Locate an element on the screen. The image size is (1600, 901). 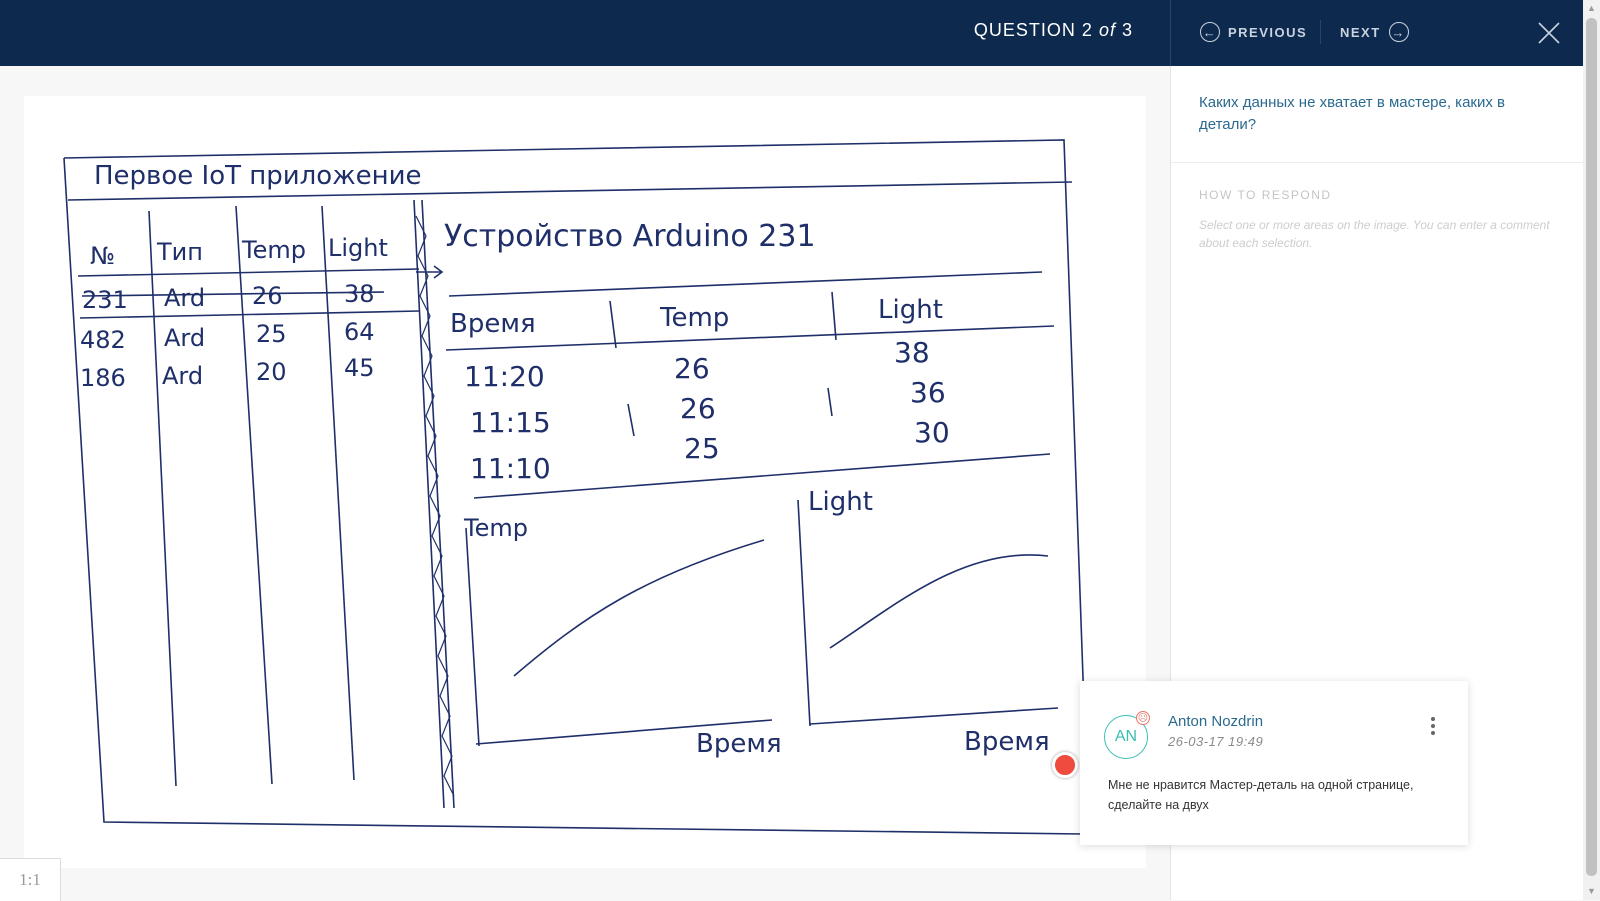
more-options-icon is located at coordinates (1433, 729).